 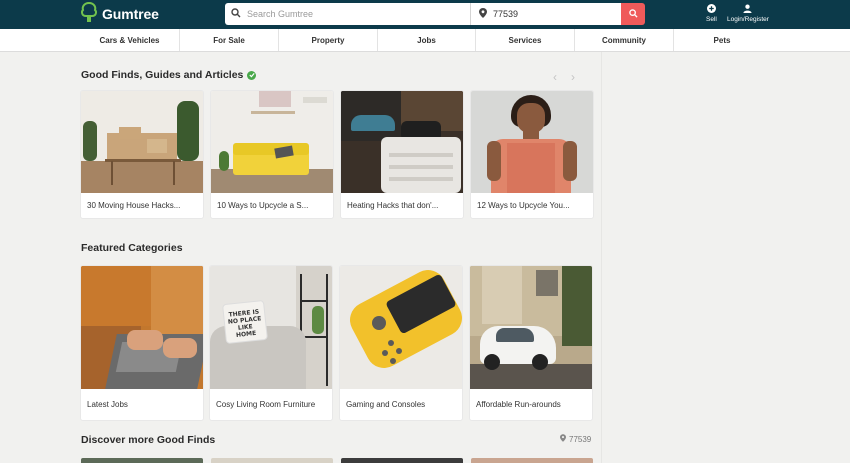 I want to click on article-image-yellow-sofa, so click(x=272, y=142).